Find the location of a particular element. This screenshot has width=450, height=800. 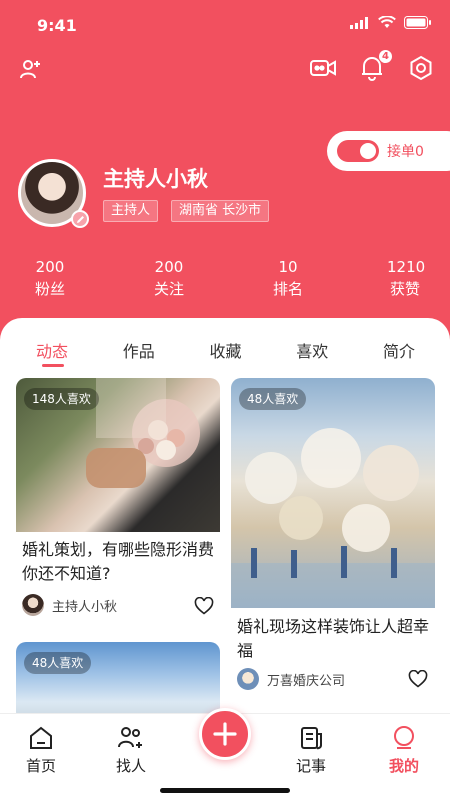

author-name: 主持人小秋 is located at coordinates (85, 607).